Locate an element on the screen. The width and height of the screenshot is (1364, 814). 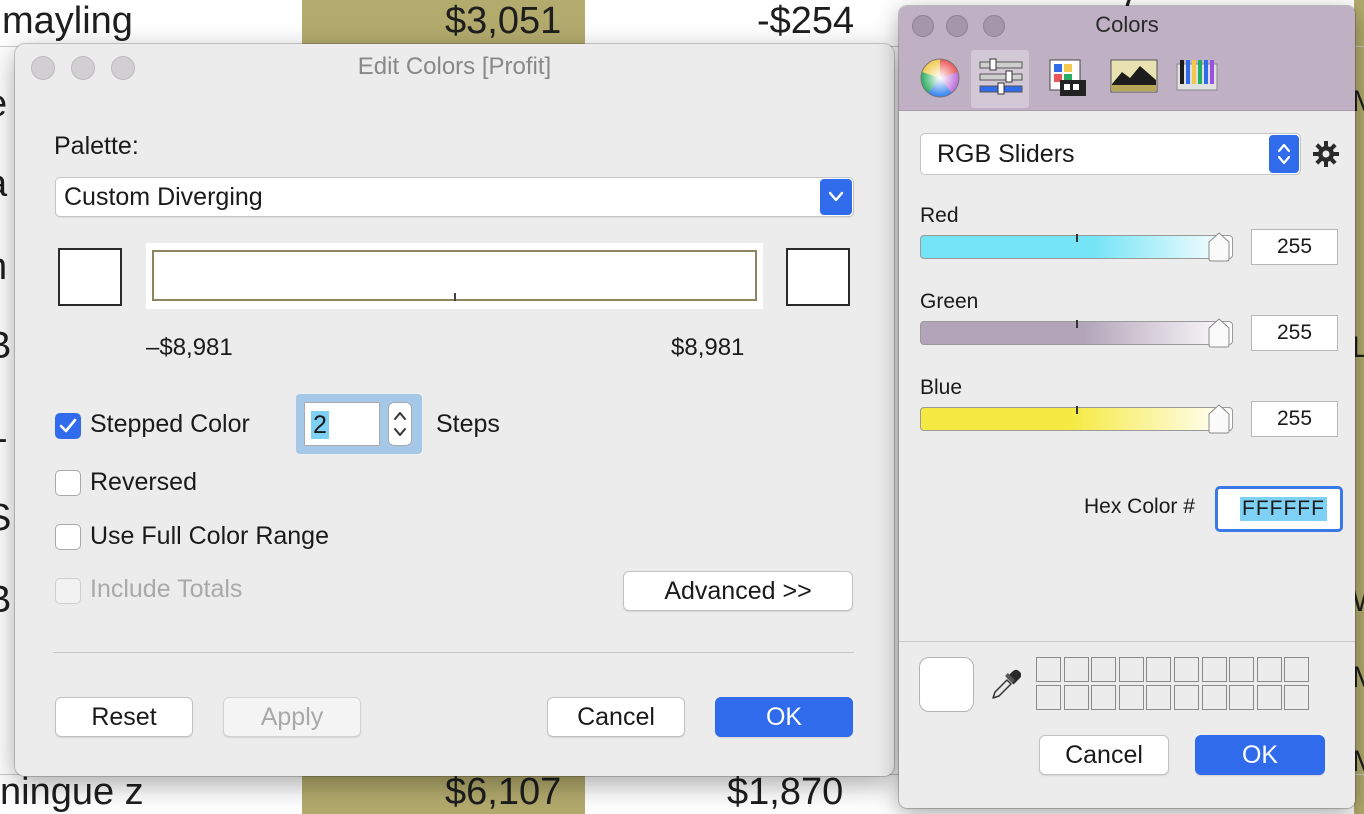
color-wheel-icon is located at coordinates (940, 78).